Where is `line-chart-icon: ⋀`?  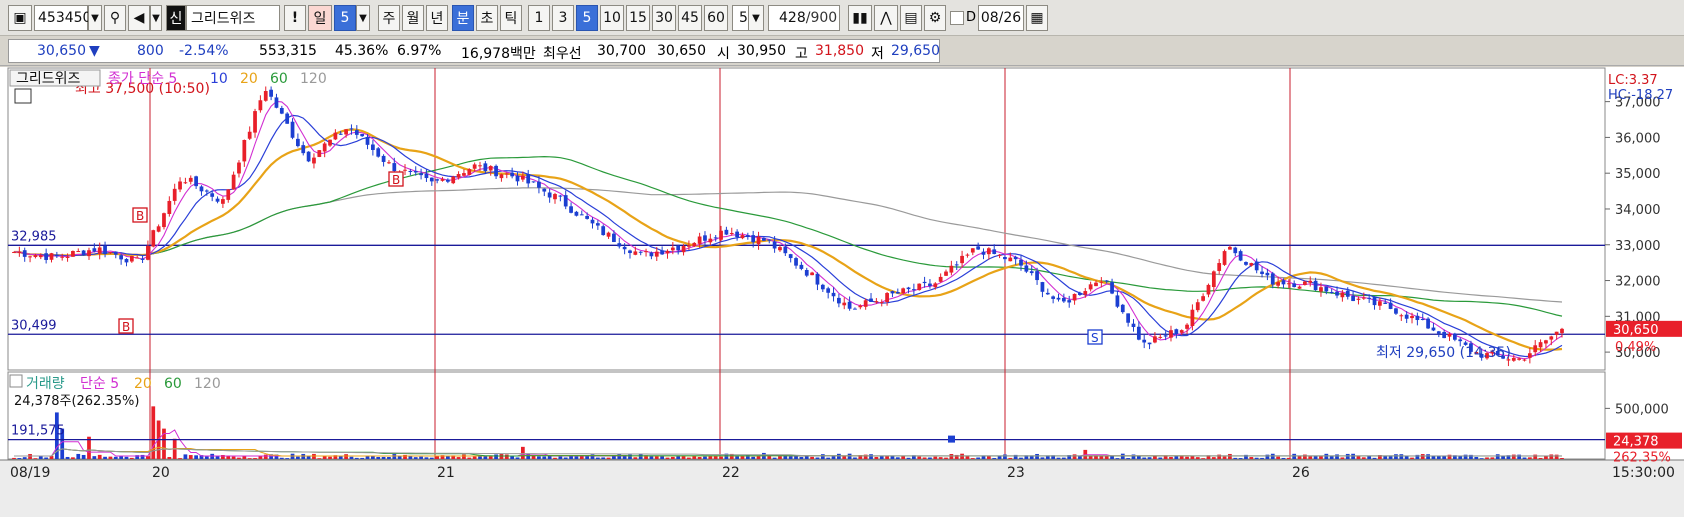 line-chart-icon: ⋀ is located at coordinates (886, 18).